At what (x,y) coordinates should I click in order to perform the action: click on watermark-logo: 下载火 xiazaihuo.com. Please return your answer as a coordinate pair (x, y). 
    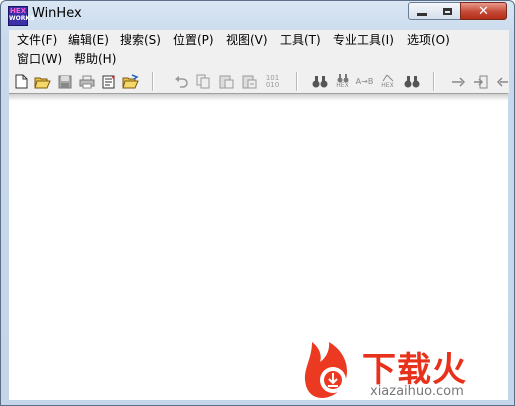
    Looking at the image, I should click on (408, 371).